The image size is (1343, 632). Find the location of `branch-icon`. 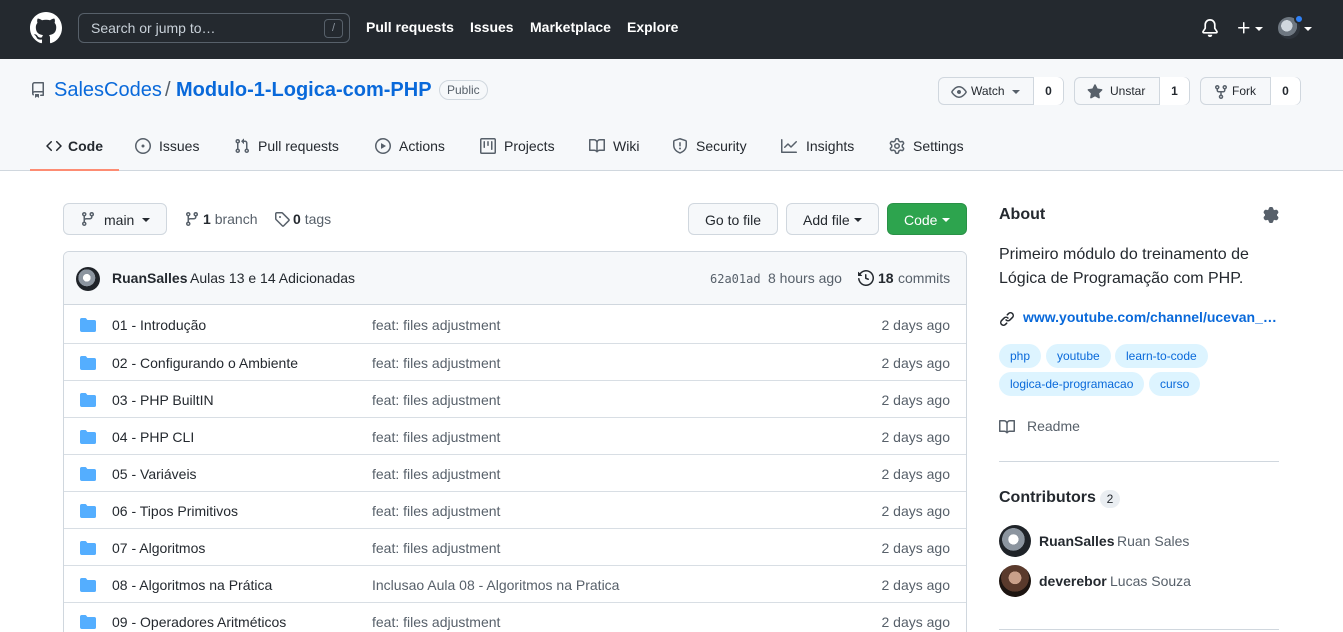

branch-icon is located at coordinates (191, 219).